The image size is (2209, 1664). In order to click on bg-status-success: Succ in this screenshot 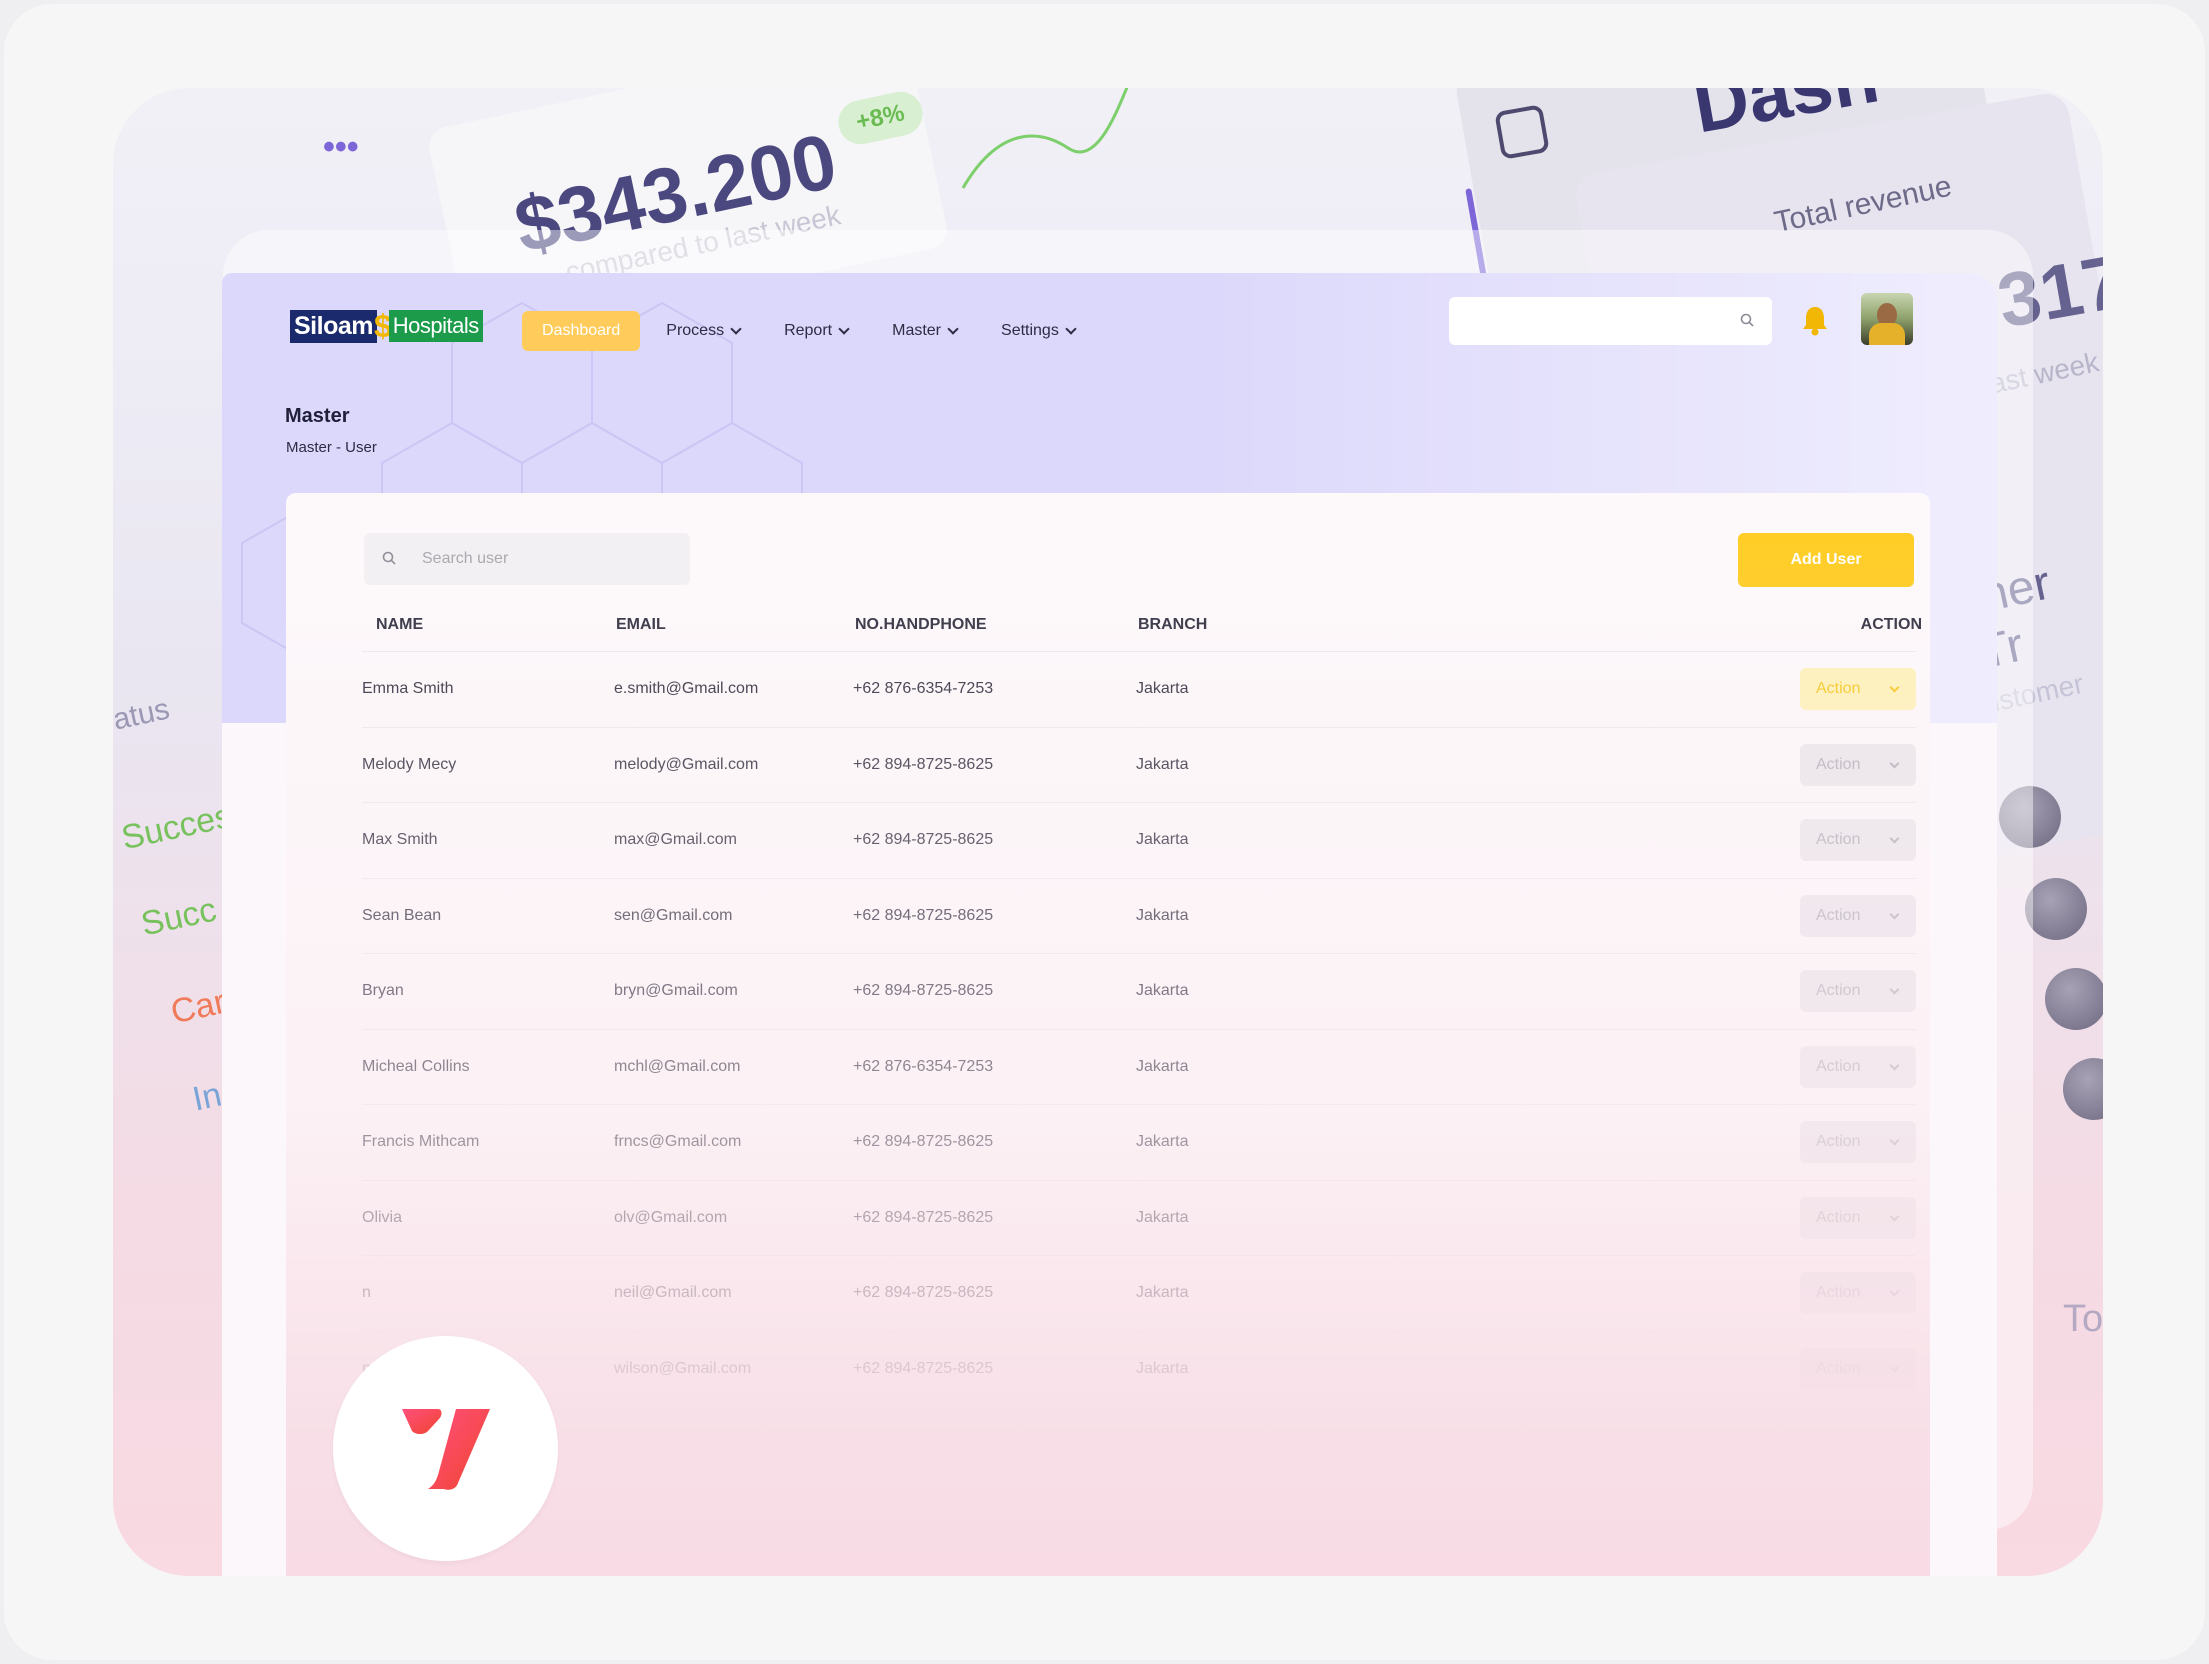, I will do `click(178, 917)`.